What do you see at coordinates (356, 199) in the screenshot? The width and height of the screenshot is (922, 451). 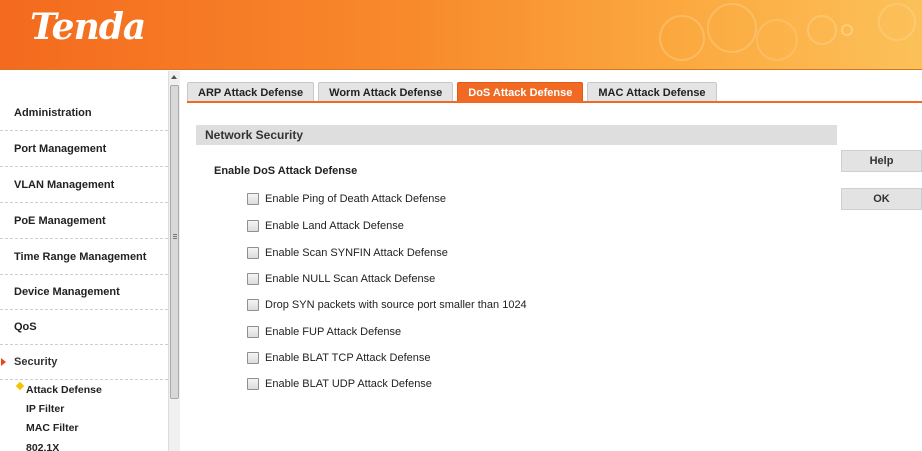 I see `option-label: Enable Ping of Death Attack Defense` at bounding box center [356, 199].